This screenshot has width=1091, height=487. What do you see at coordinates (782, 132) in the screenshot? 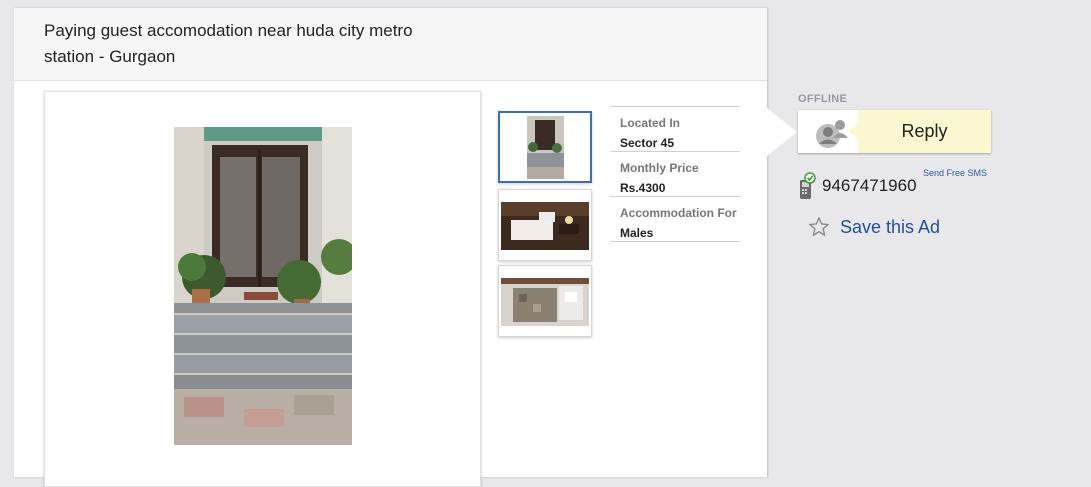
I see `panel-pointer` at bounding box center [782, 132].